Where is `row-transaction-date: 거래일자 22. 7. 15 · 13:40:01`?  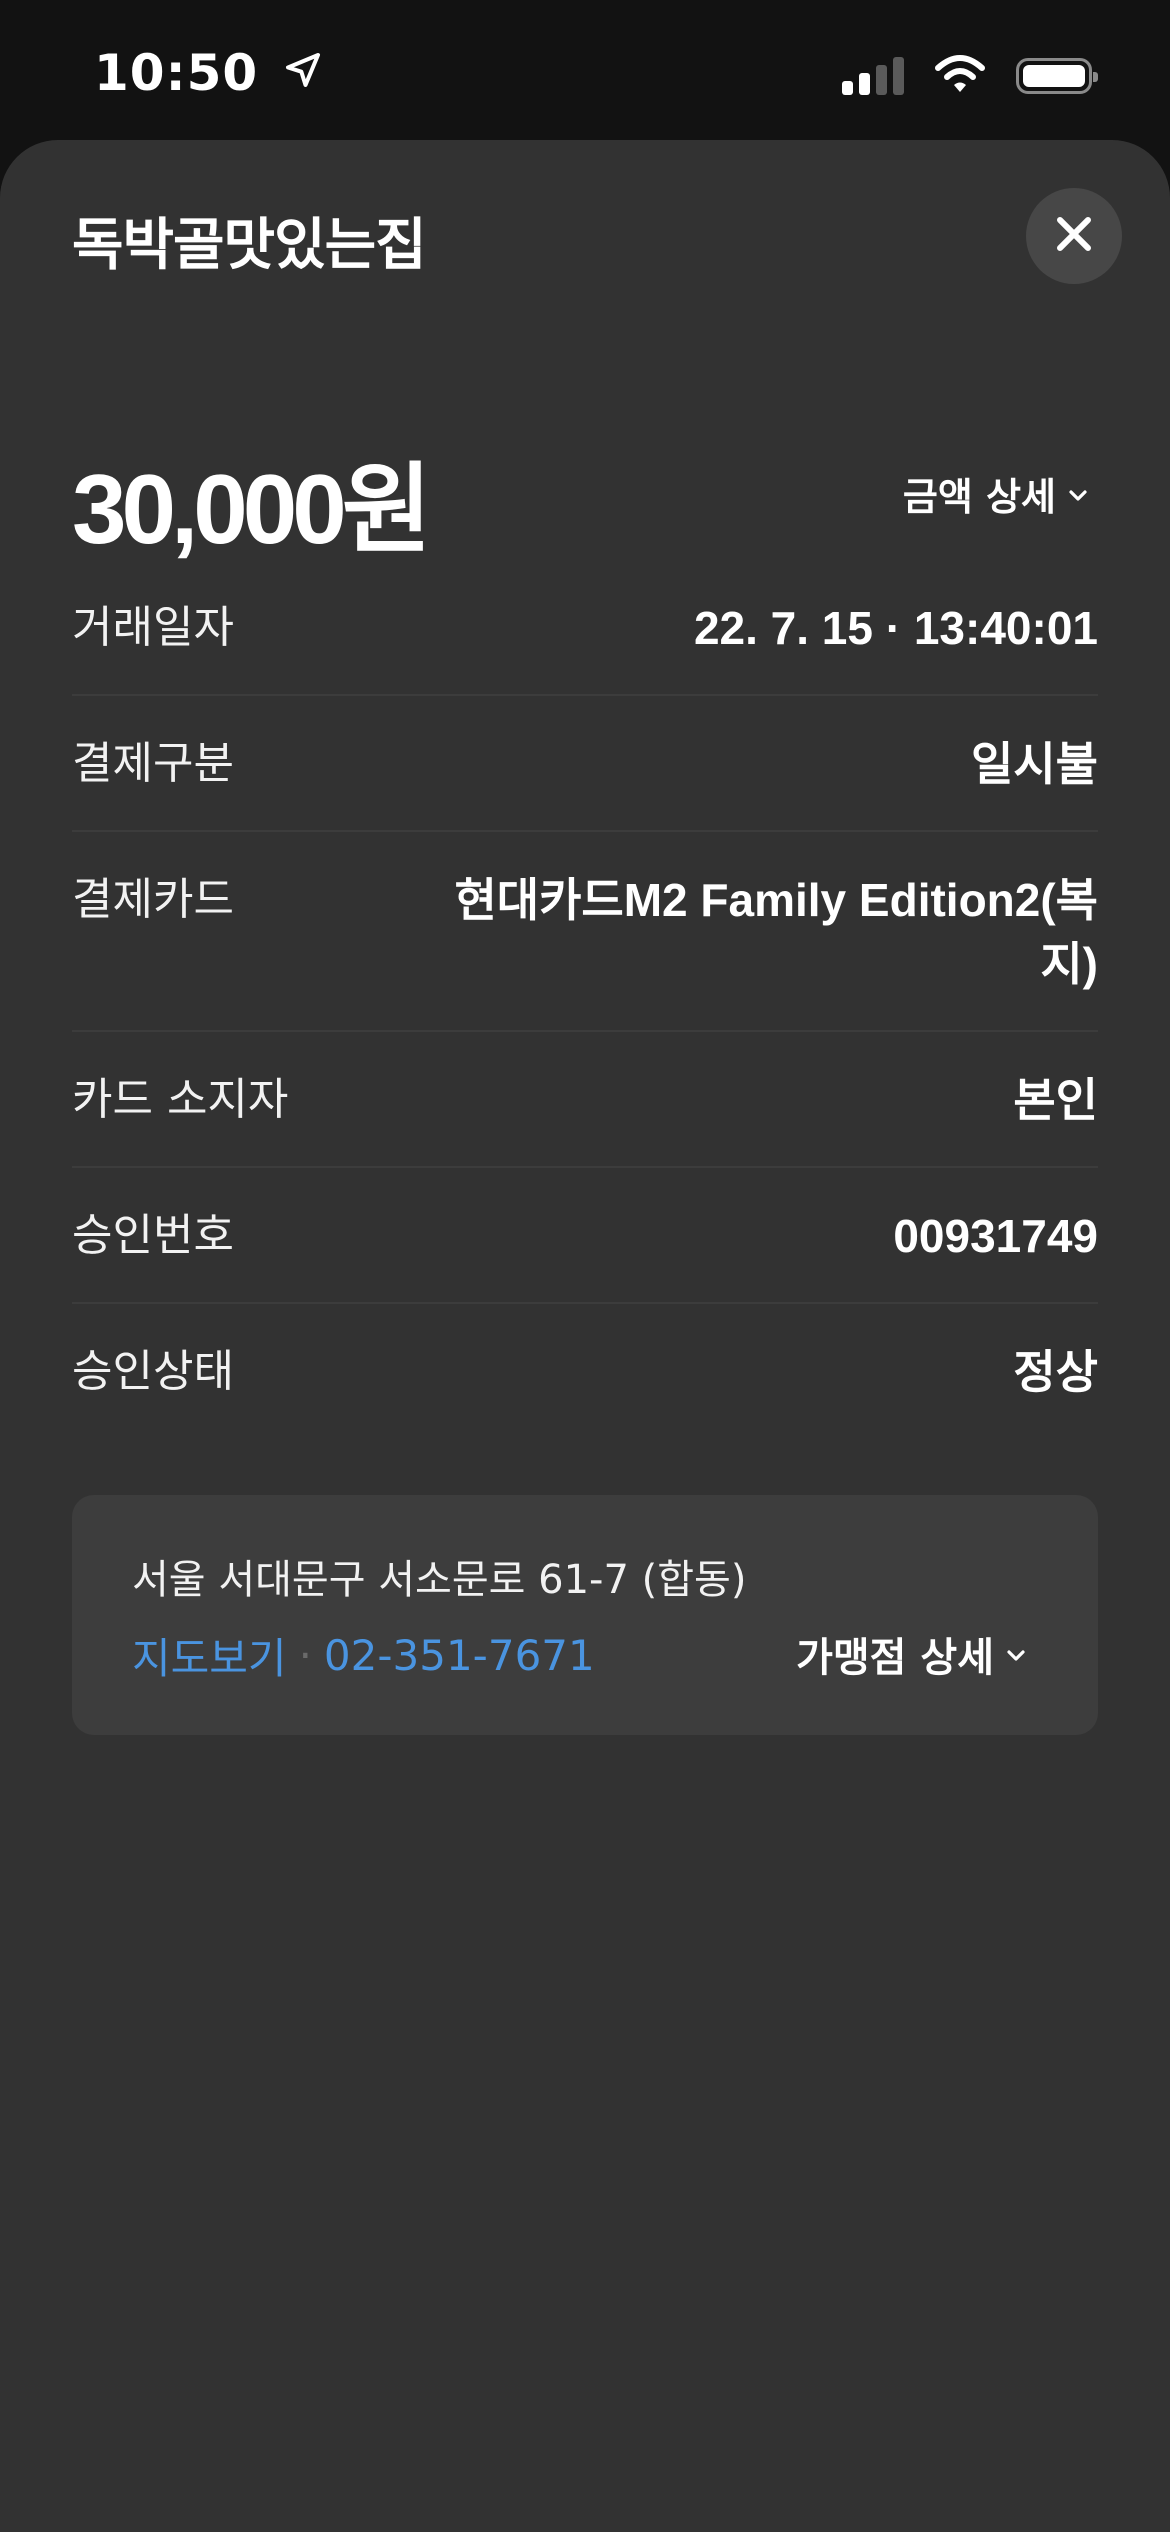
row-transaction-date: 거래일자 22. 7. 15 · 13:40:01 is located at coordinates (585, 628).